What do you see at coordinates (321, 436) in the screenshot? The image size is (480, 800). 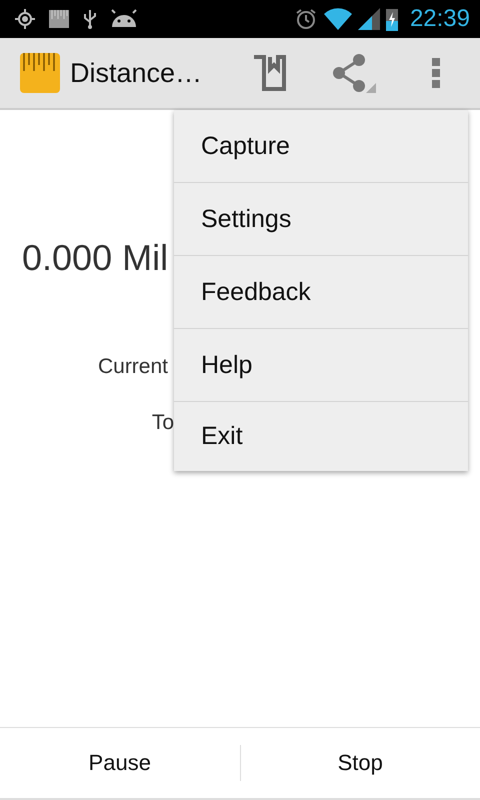 I see `menu-item: Exit` at bounding box center [321, 436].